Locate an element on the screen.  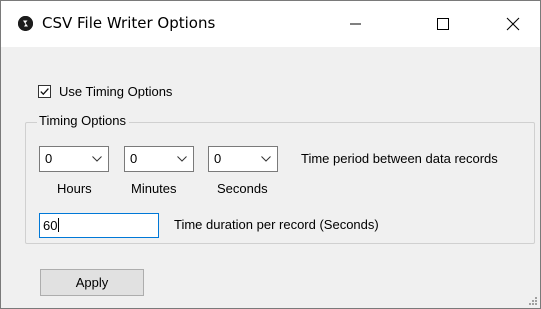
minutes-label: Minutes is located at coordinates (154, 188).